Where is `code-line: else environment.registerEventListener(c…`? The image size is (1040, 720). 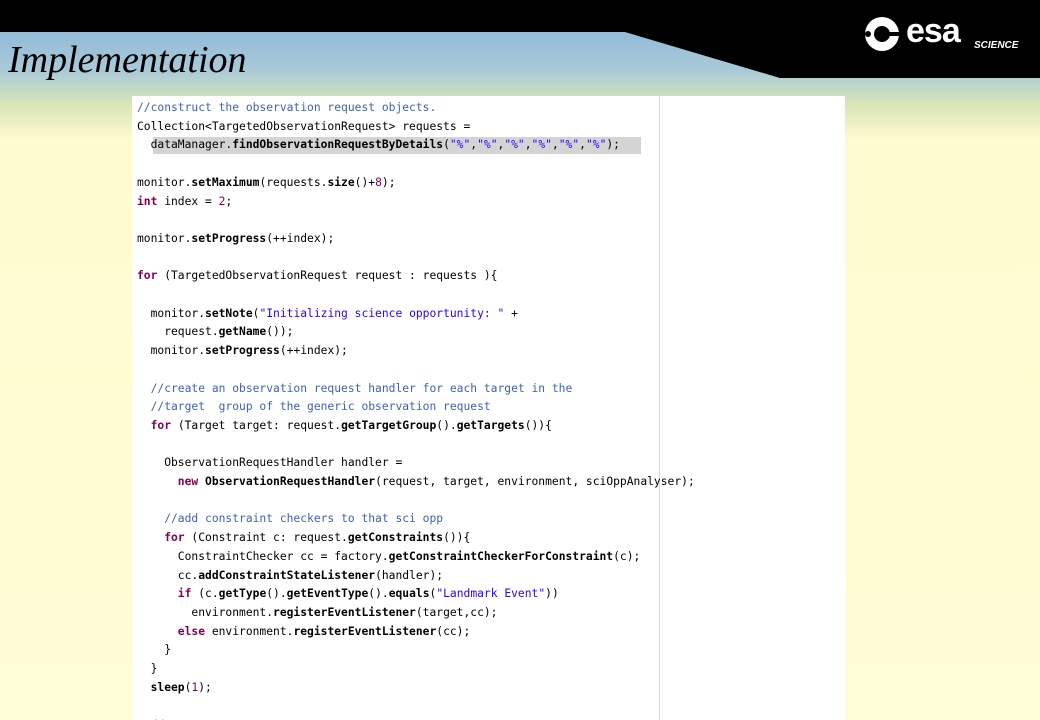 code-line: else environment.registerEventListener(c… is located at coordinates (303, 632).